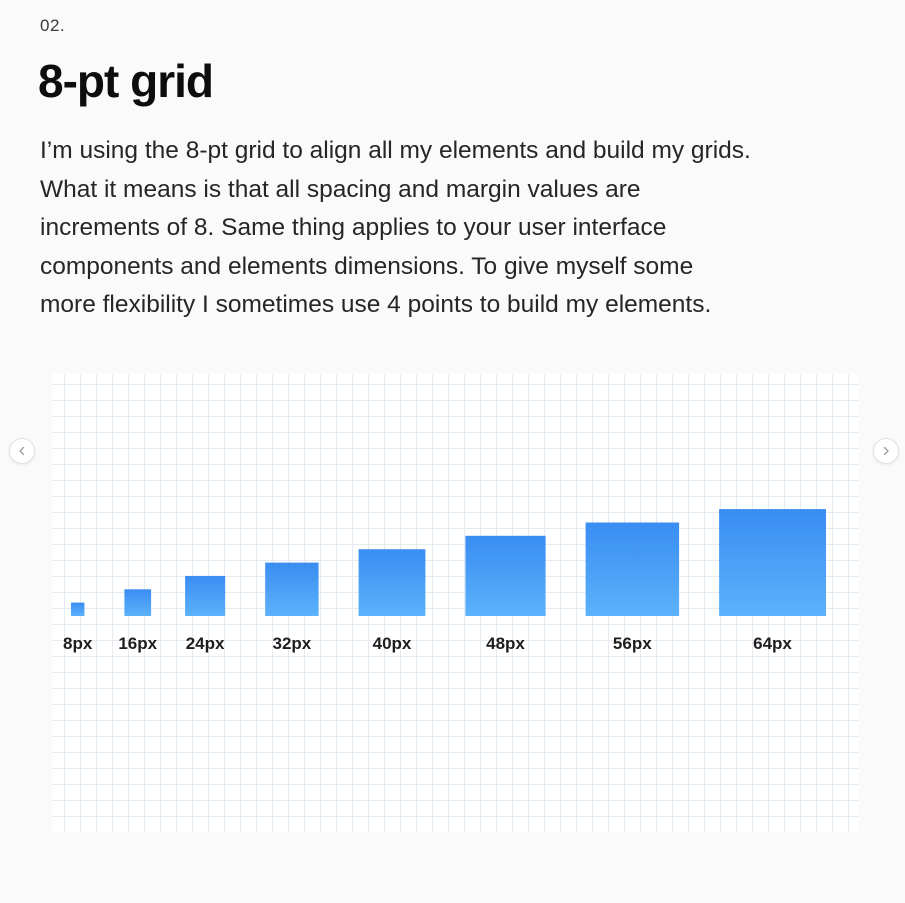 The height and width of the screenshot is (903, 905). I want to click on square-32px, so click(292, 589).